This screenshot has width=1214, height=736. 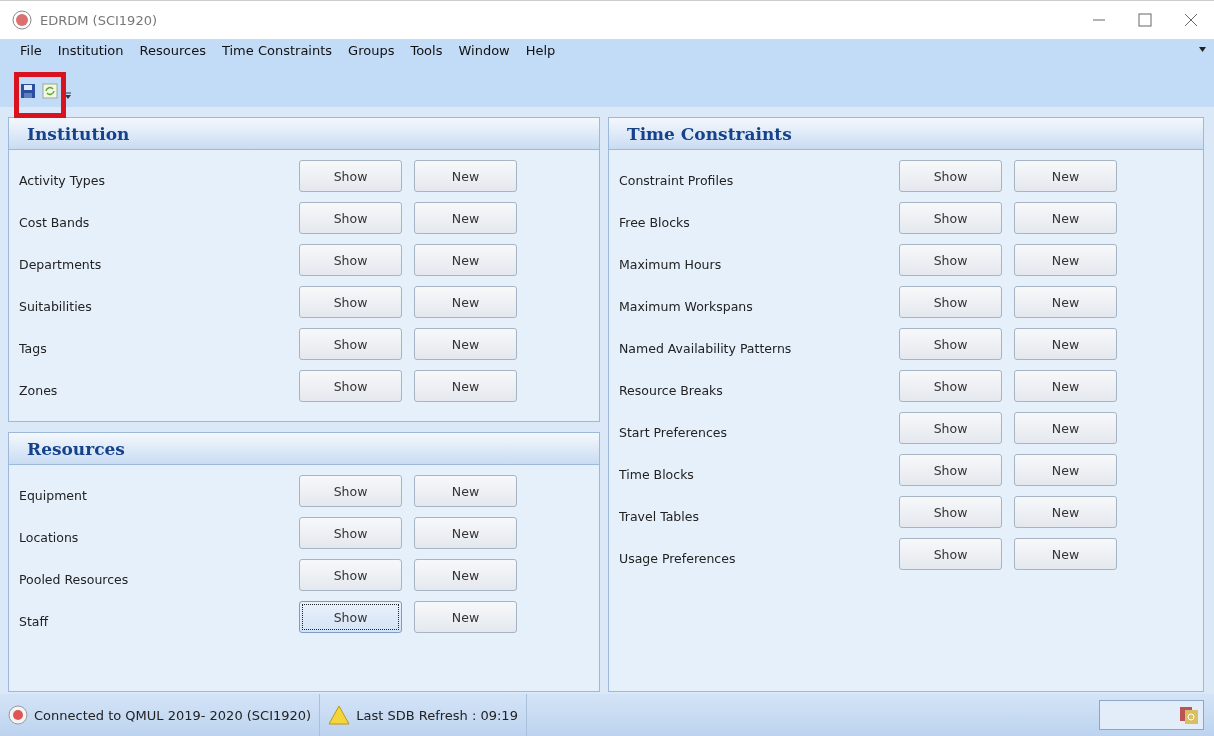 I want to click on item-label: Constraint Profiles, so click(x=676, y=180).